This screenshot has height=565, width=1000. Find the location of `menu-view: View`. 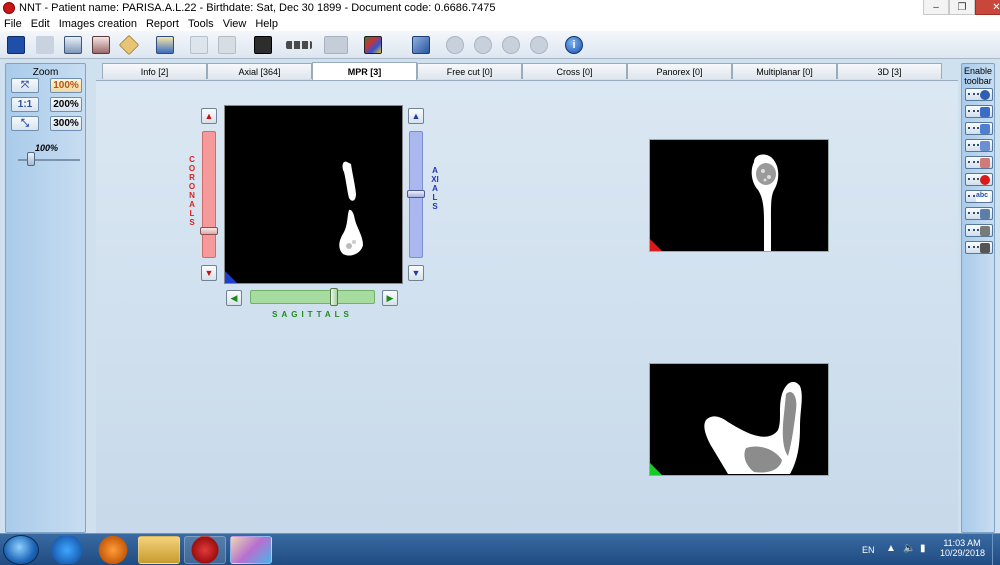

menu-view: View is located at coordinates (235, 24).